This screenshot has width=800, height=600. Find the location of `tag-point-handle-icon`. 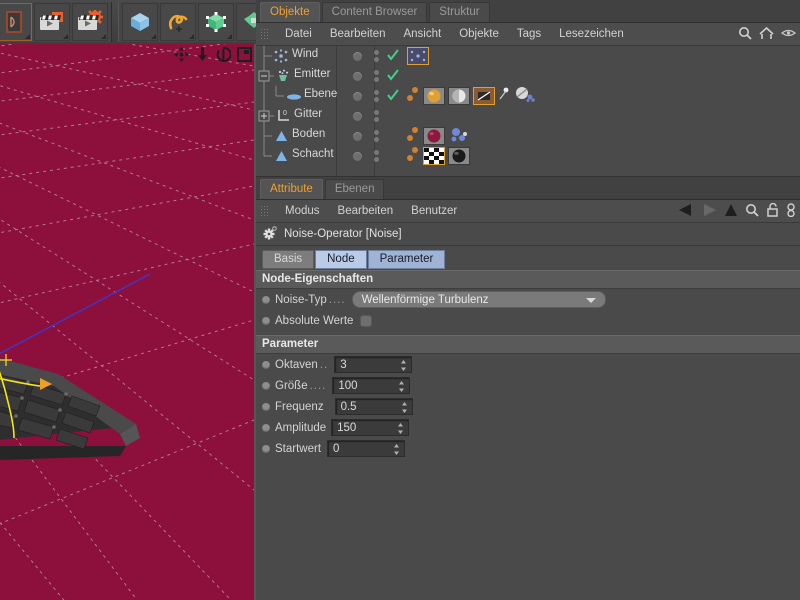

tag-point-handle-icon is located at coordinates (504, 96).